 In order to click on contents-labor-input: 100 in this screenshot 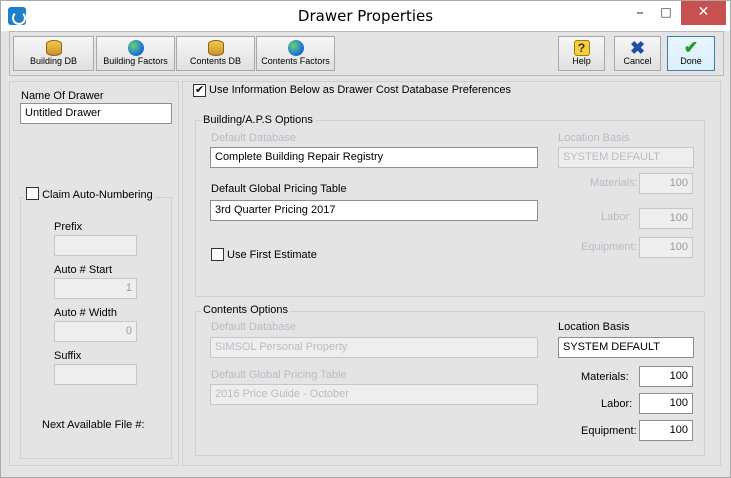, I will do `click(666, 403)`.